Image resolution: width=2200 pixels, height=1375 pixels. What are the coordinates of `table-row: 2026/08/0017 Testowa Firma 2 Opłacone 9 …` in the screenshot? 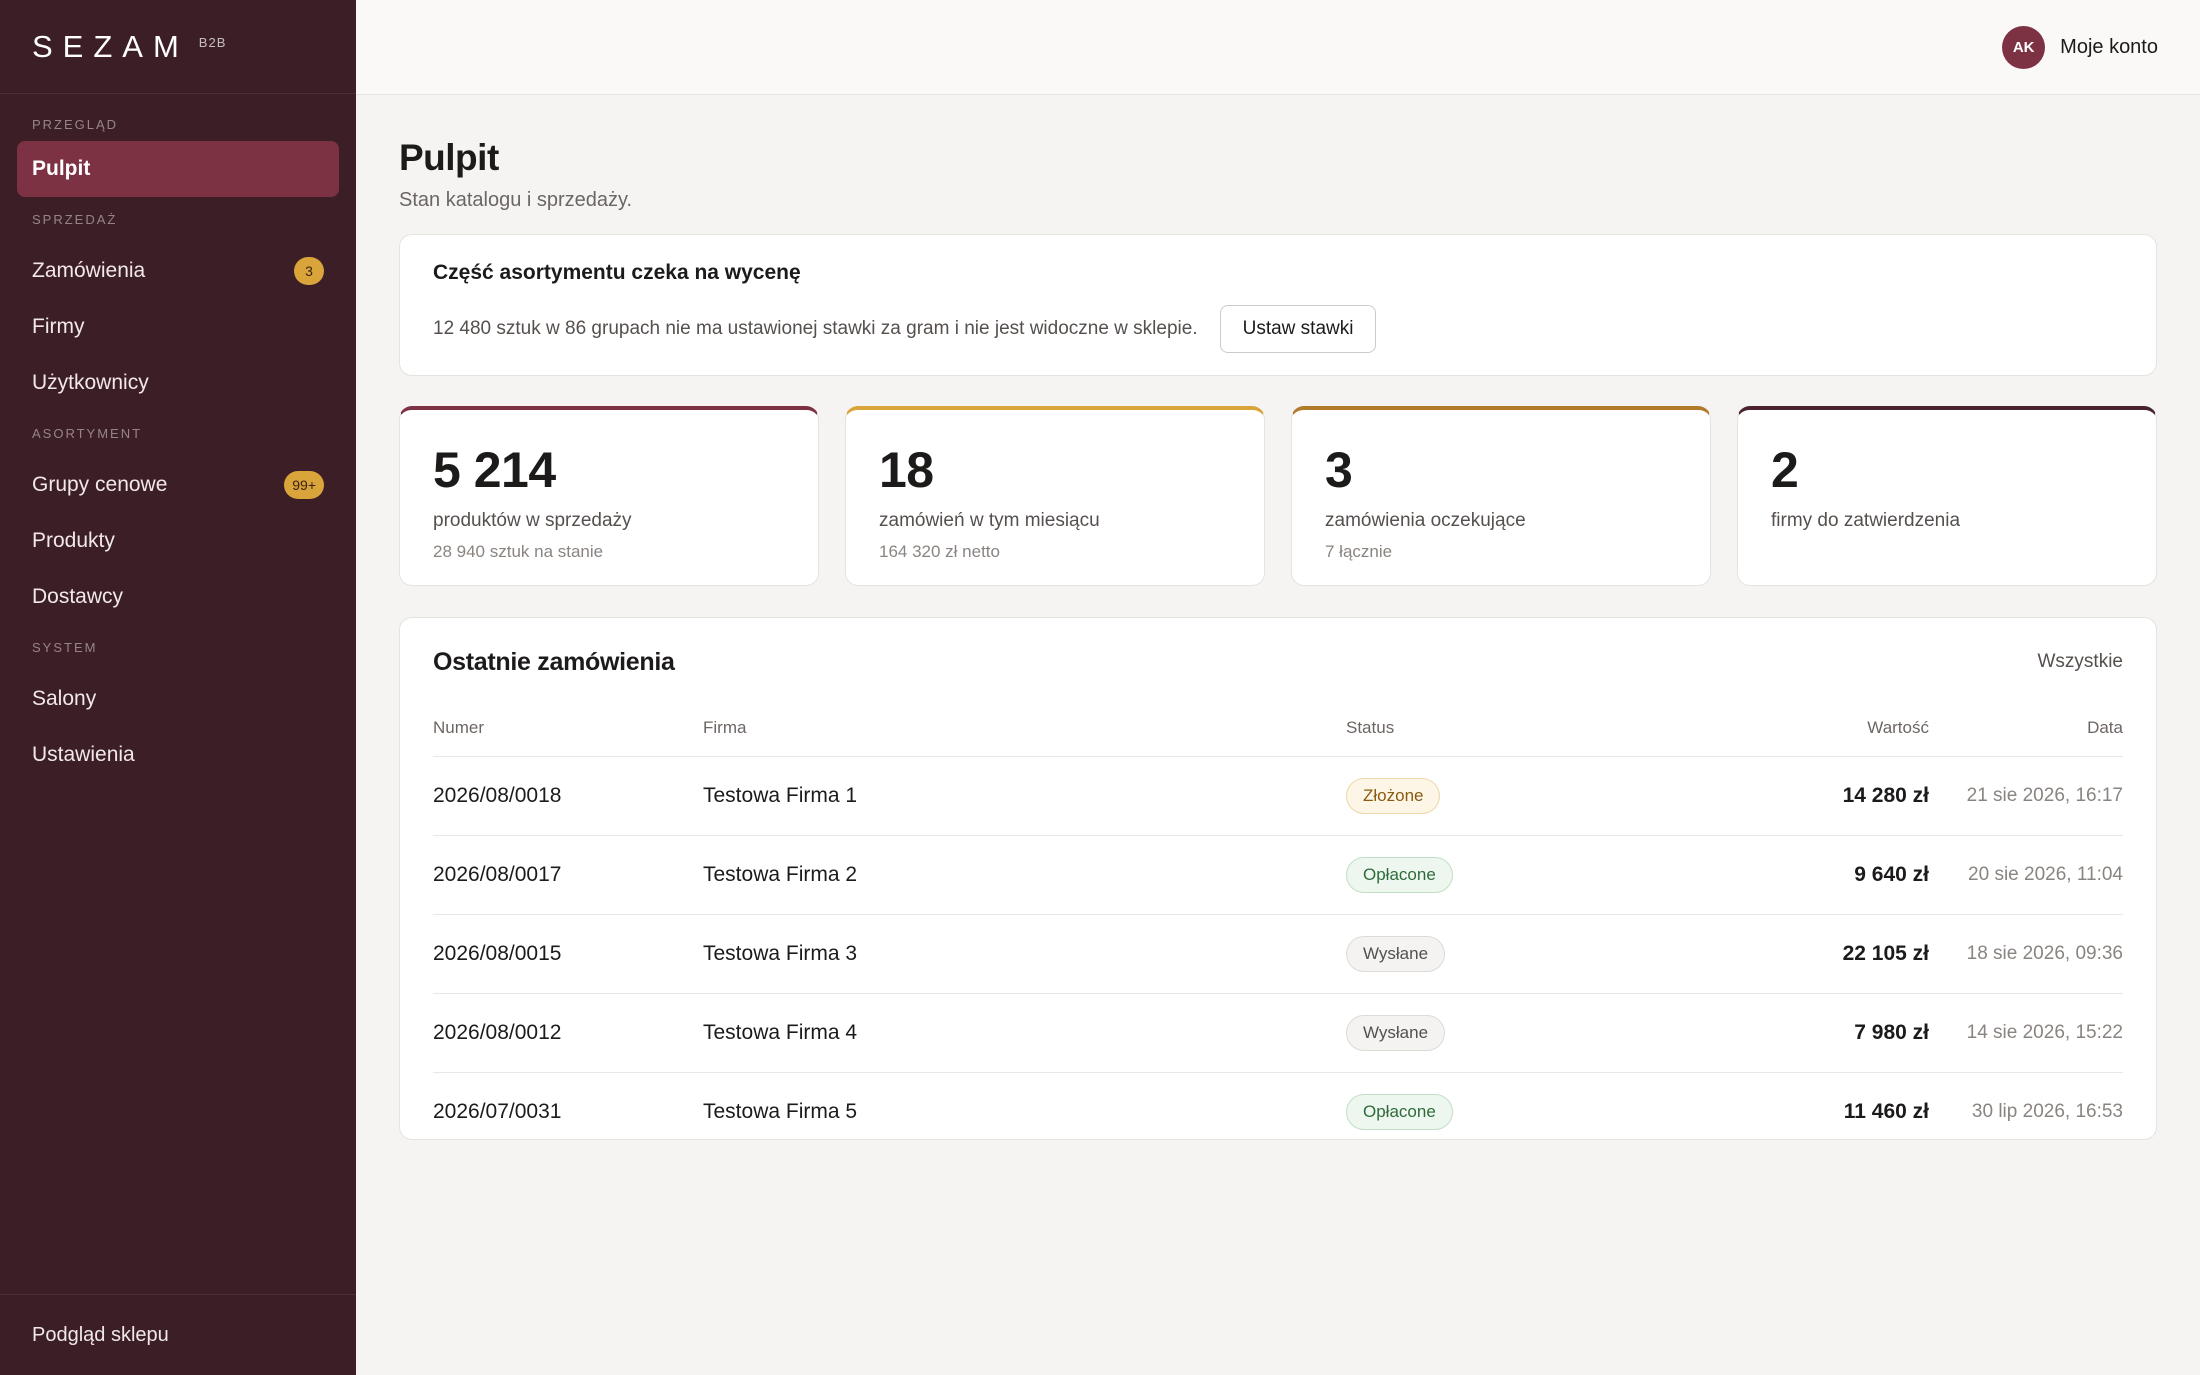 It's located at (1278, 875).